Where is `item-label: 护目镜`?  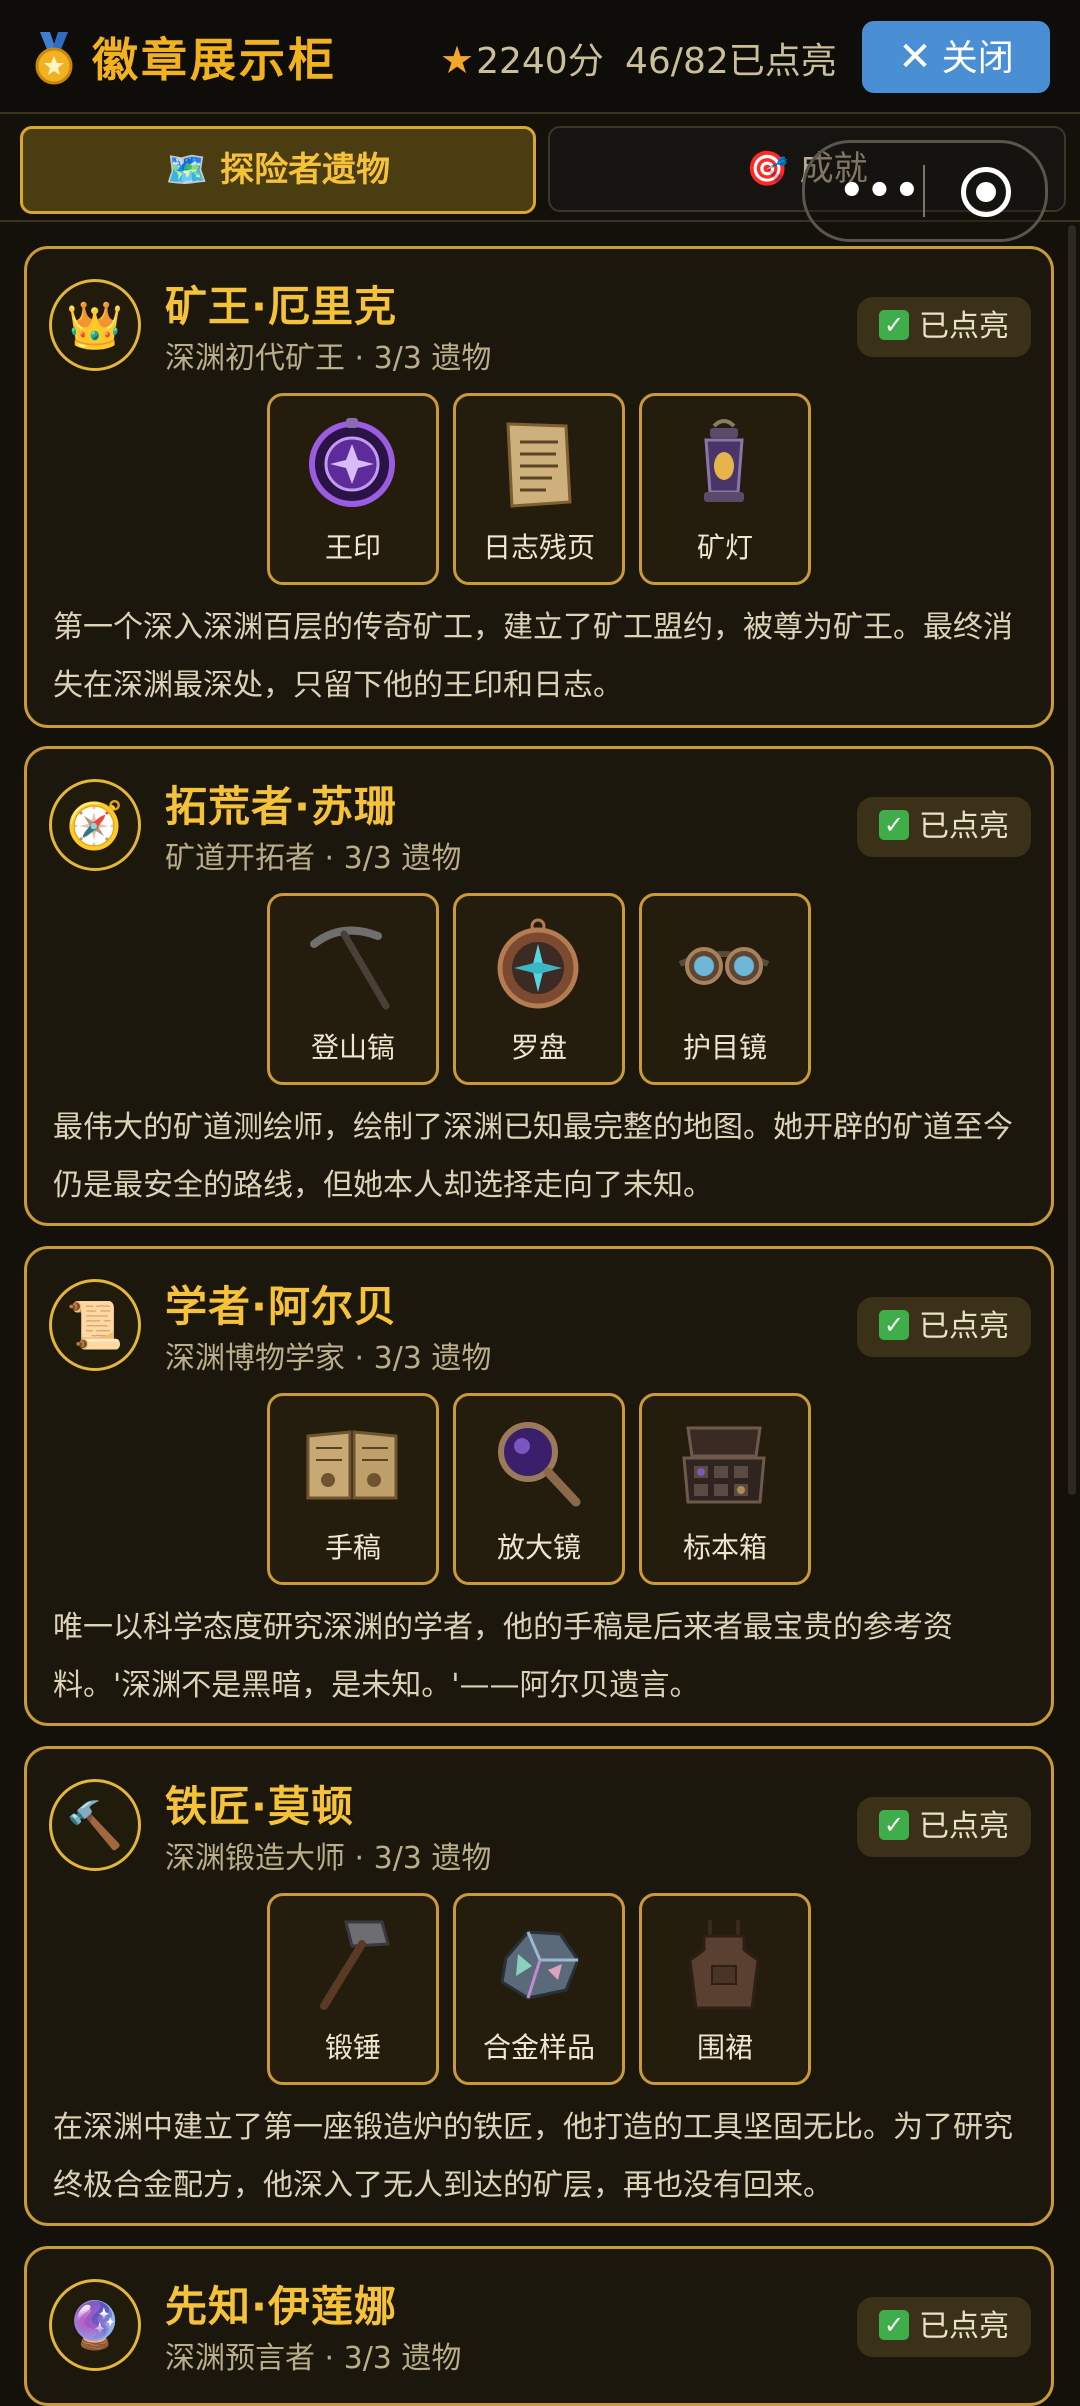
item-label: 护目镜 is located at coordinates (724, 1047).